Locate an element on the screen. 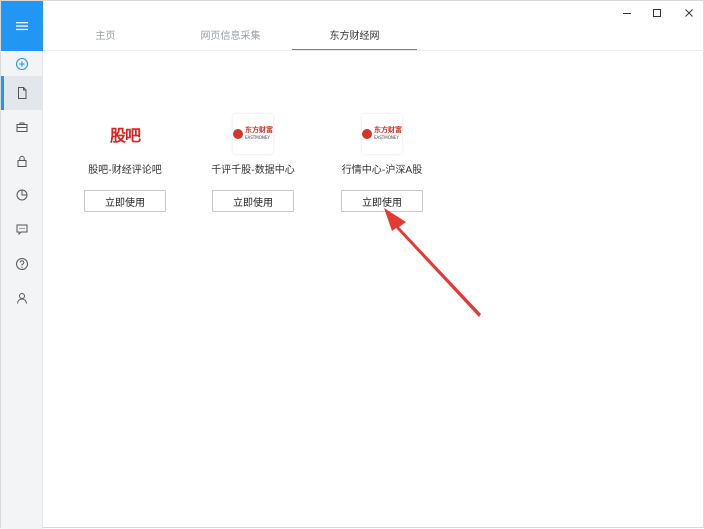 Image resolution: width=704 pixels, height=529 pixels. document-icon is located at coordinates (22, 93).